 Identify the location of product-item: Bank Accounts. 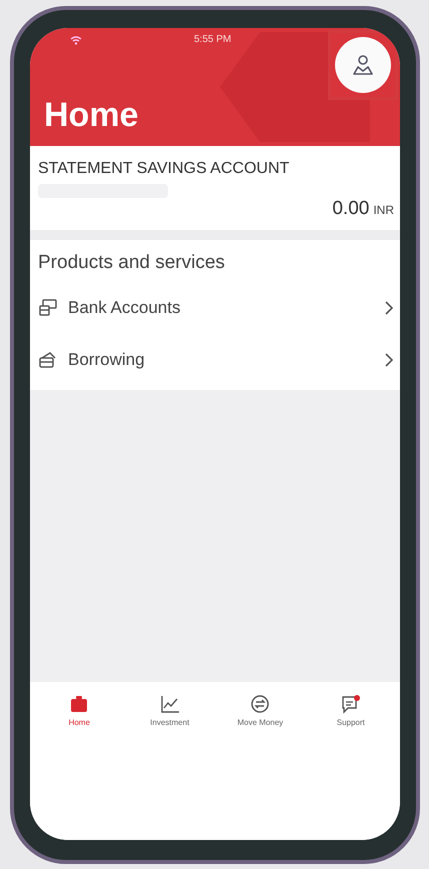
(216, 308).